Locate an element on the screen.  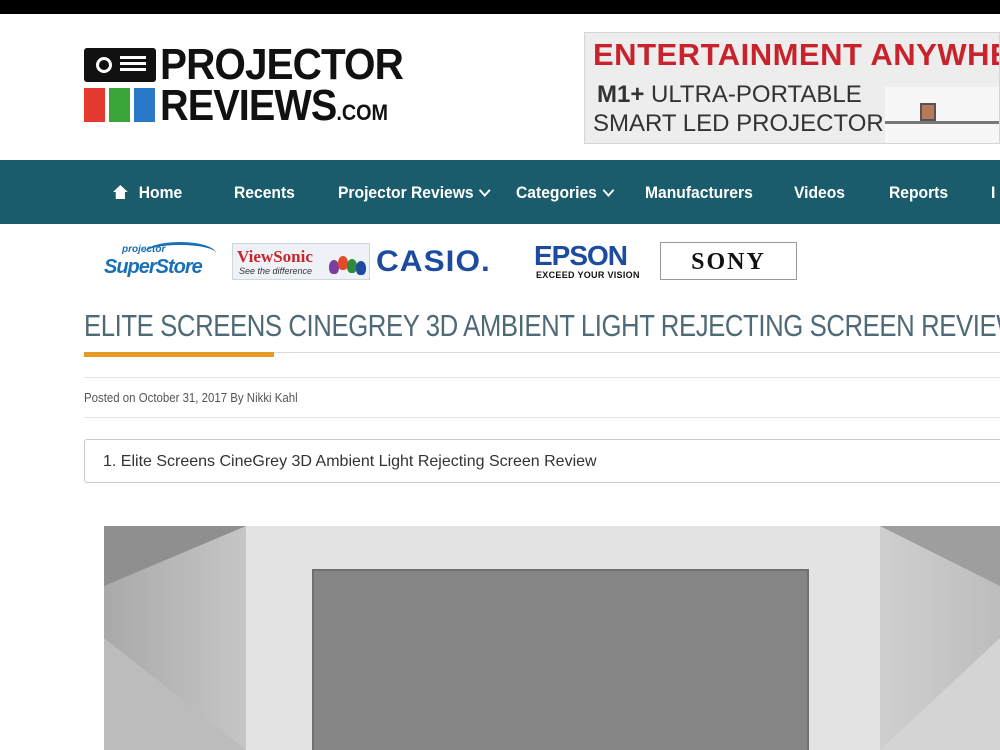
brand-epson: EPSON EXCEED YOUR VISION is located at coordinates (589, 261).